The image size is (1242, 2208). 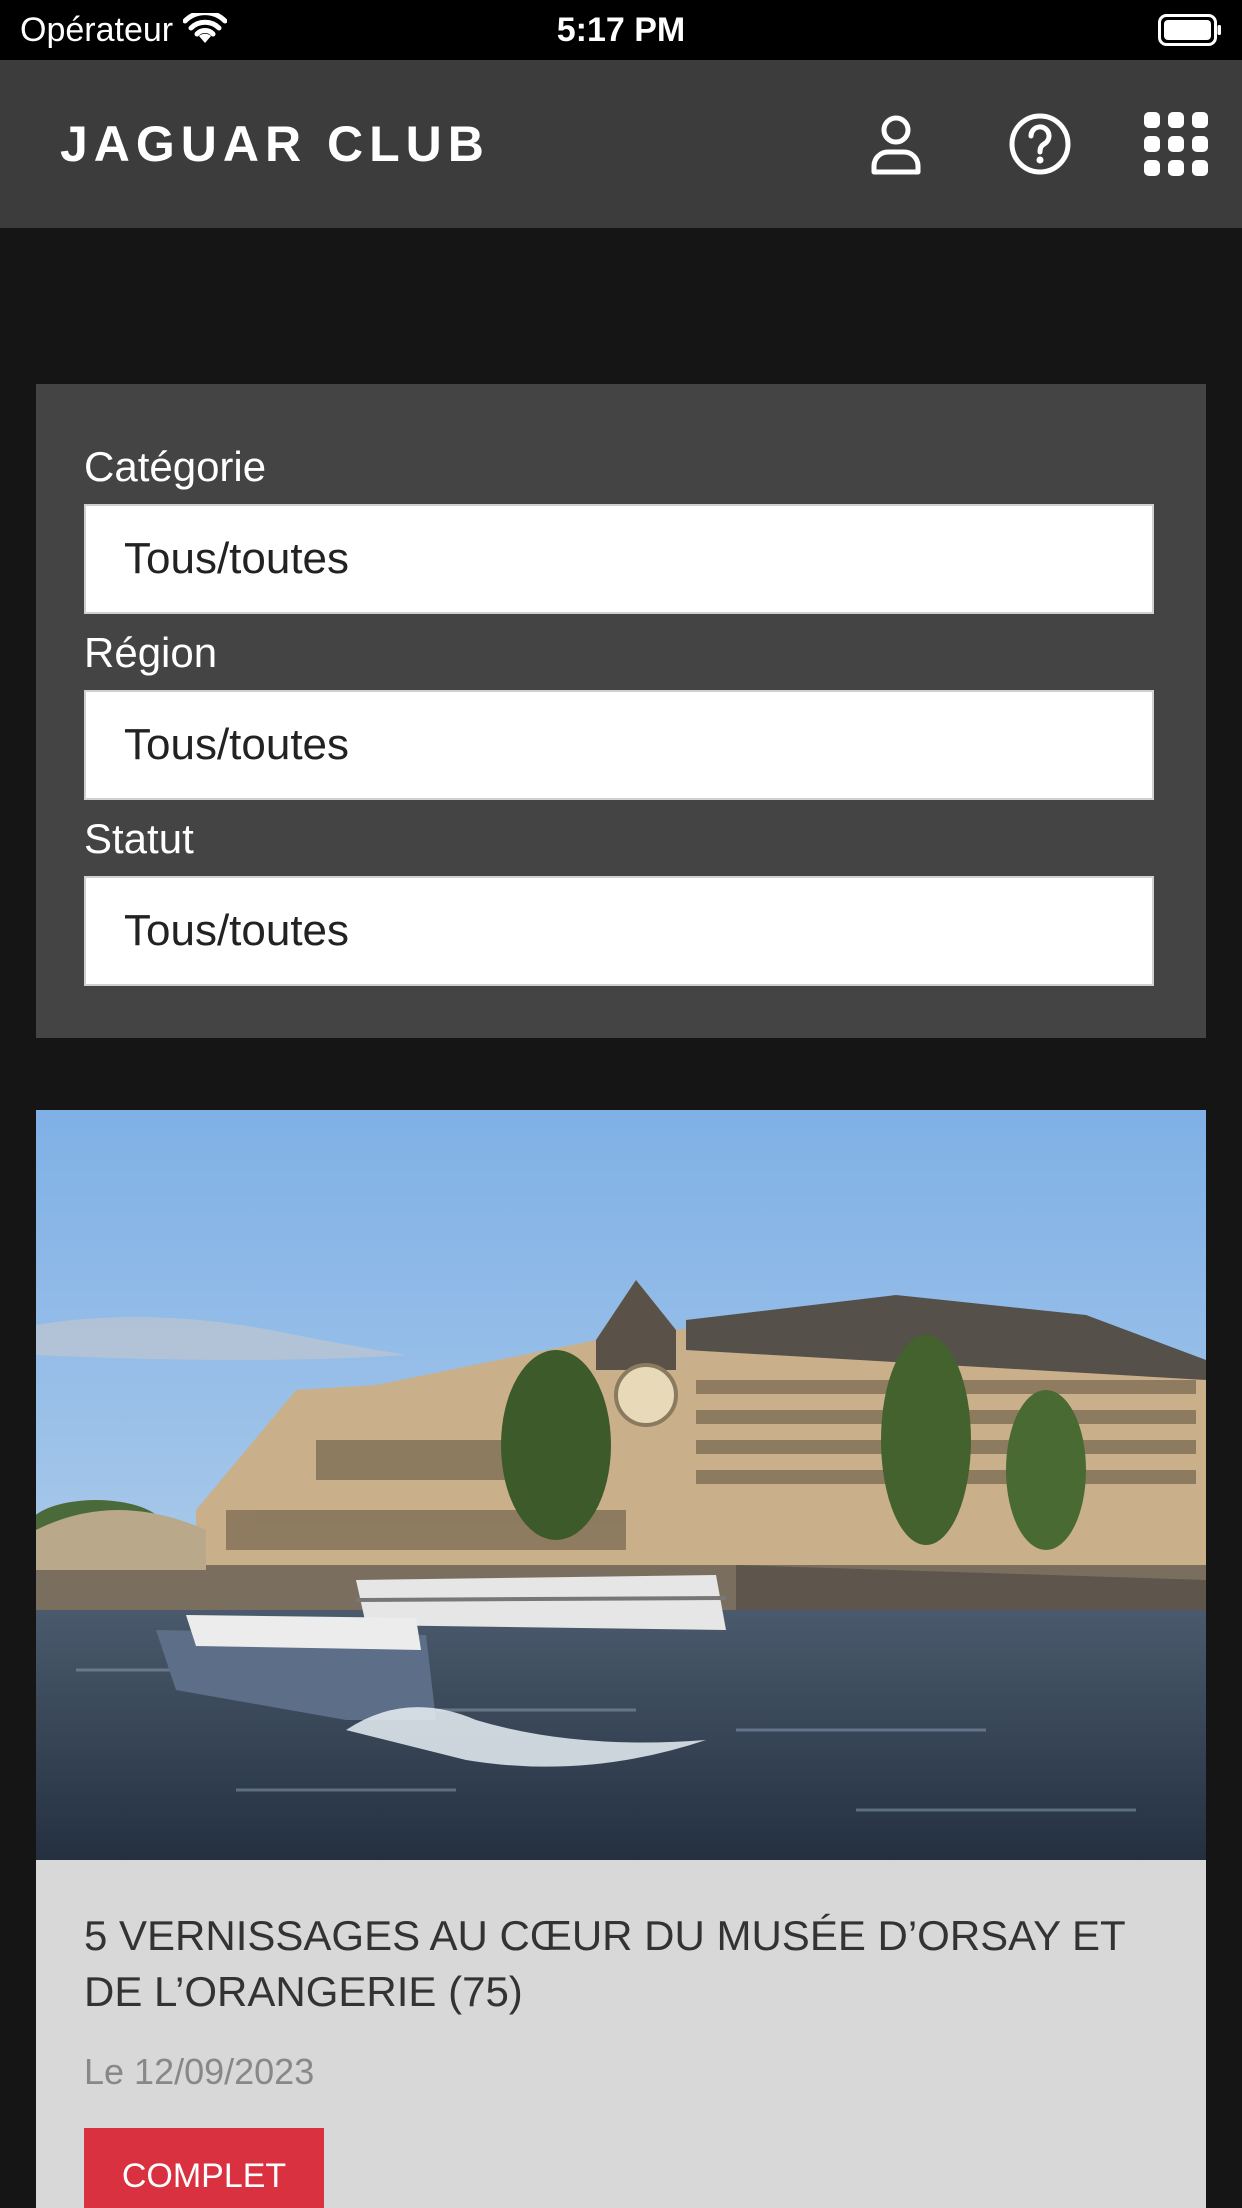 I want to click on brand-logo: JAGUAR CLUB, so click(x=275, y=144).